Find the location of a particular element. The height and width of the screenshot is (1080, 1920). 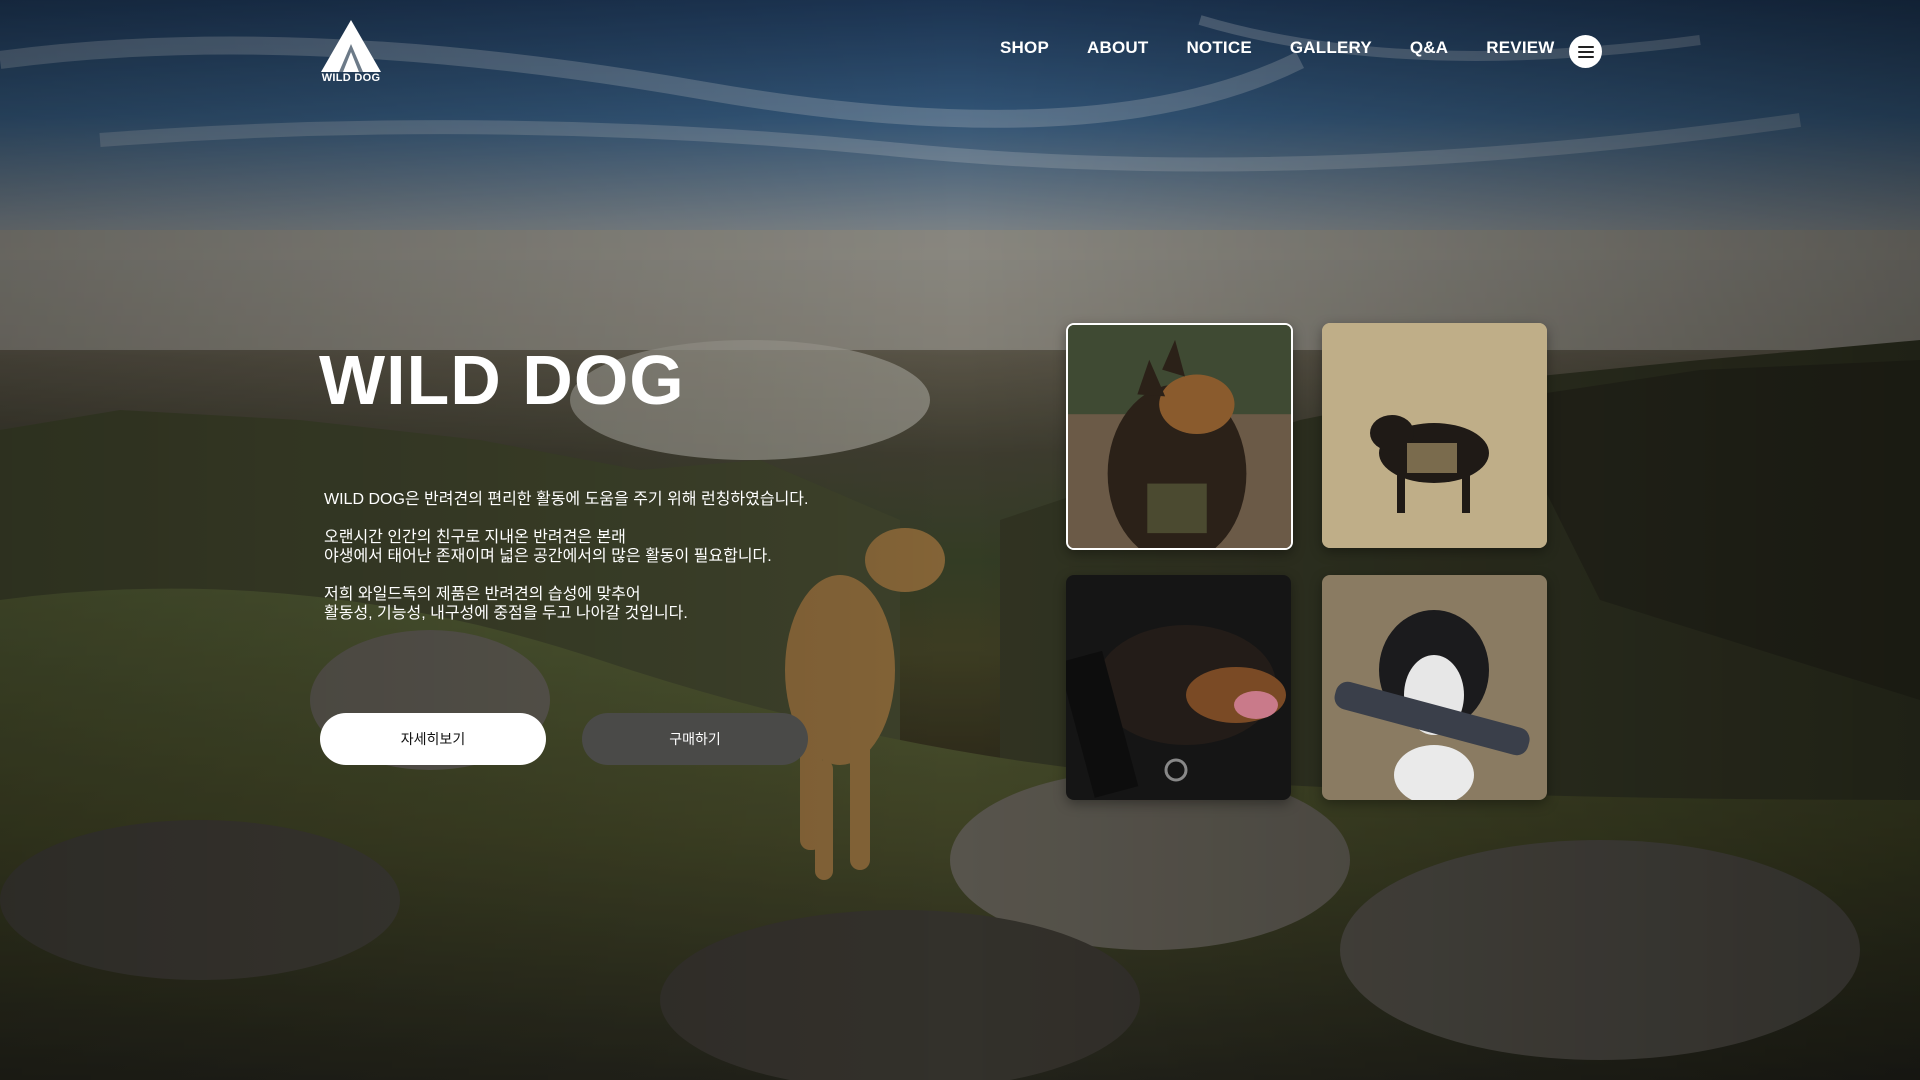

nav-item-qna: Q&A is located at coordinates (1429, 48).